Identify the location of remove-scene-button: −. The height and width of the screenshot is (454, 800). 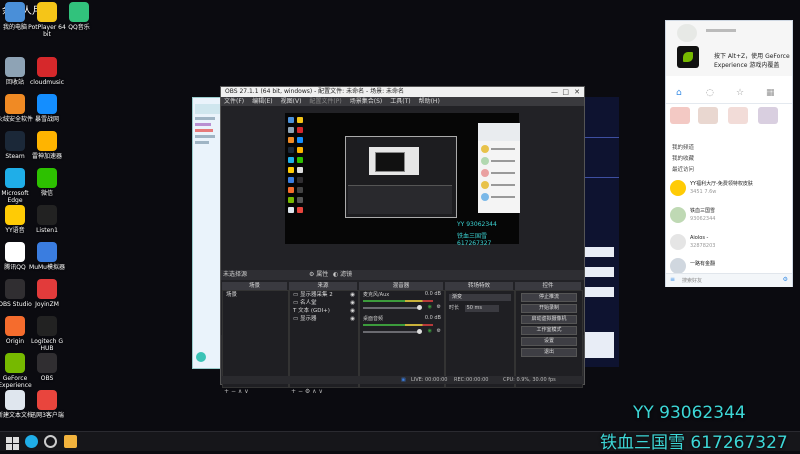
(234, 391).